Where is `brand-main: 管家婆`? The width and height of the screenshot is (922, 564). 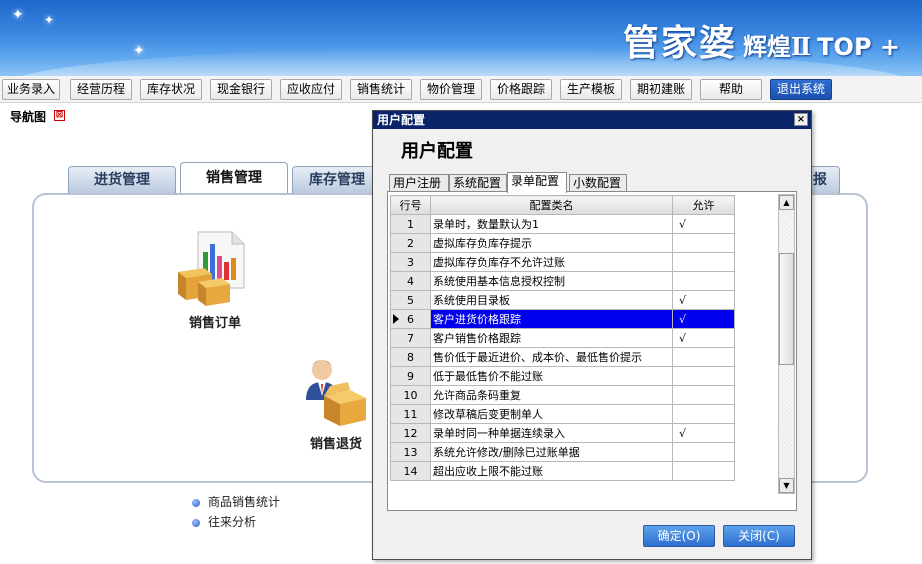 brand-main: 管家婆 is located at coordinates (679, 43).